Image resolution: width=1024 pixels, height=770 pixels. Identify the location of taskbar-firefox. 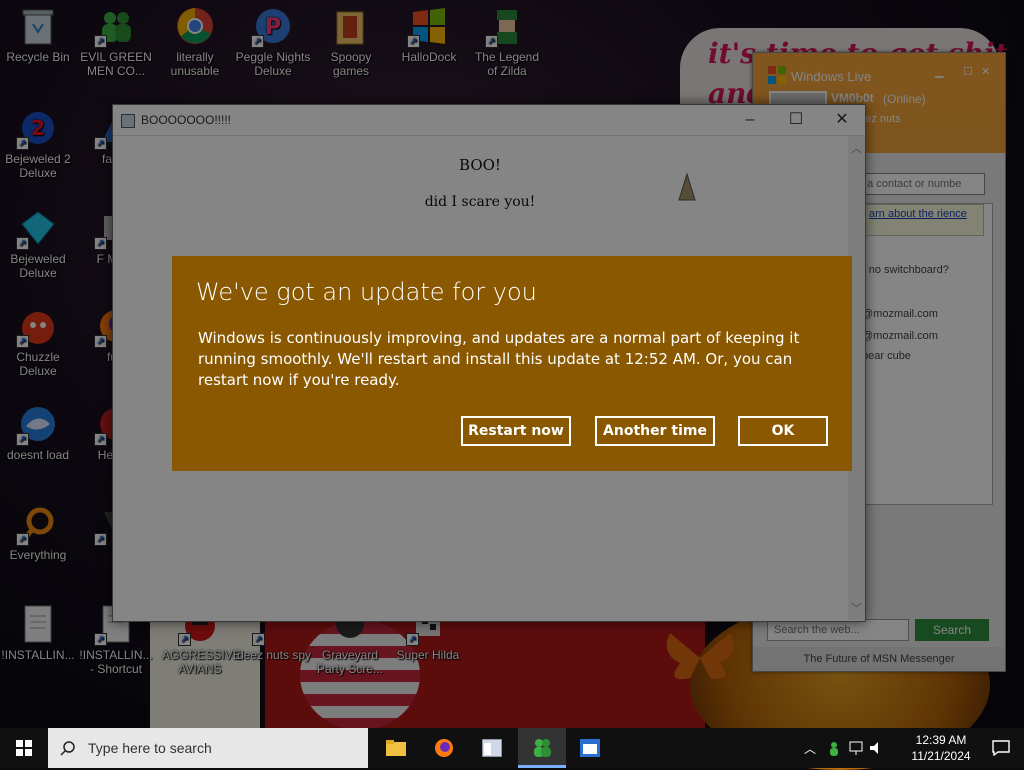
(444, 748).